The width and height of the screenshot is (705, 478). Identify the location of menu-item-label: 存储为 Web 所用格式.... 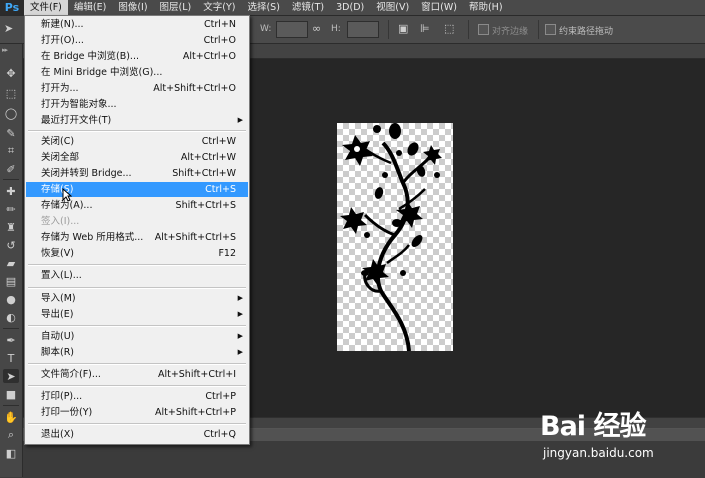
(92, 237).